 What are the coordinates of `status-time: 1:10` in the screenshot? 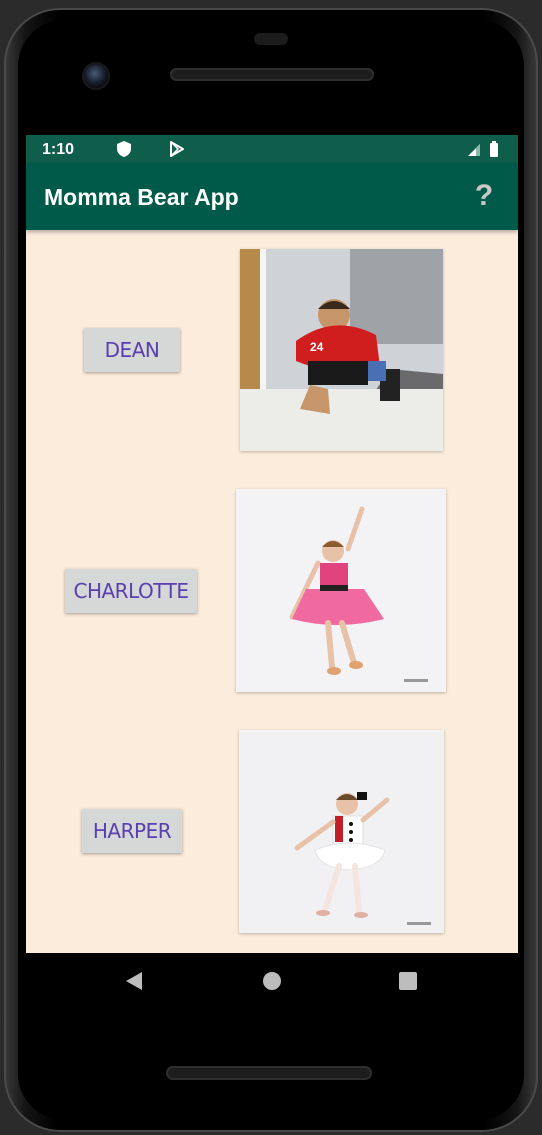 It's located at (58, 149).